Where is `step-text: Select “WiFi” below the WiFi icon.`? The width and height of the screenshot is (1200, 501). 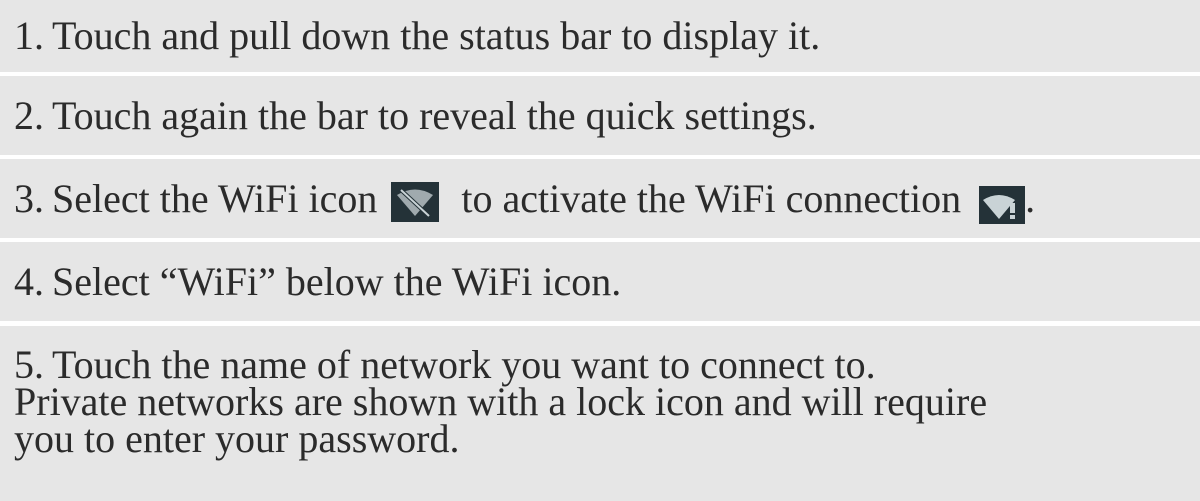
step-text: Select “WiFi” below the WiFi icon. is located at coordinates (337, 281).